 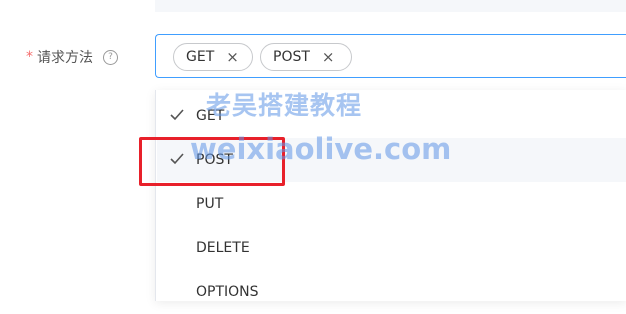 I want to click on help-icon: ?, so click(x=110, y=57).